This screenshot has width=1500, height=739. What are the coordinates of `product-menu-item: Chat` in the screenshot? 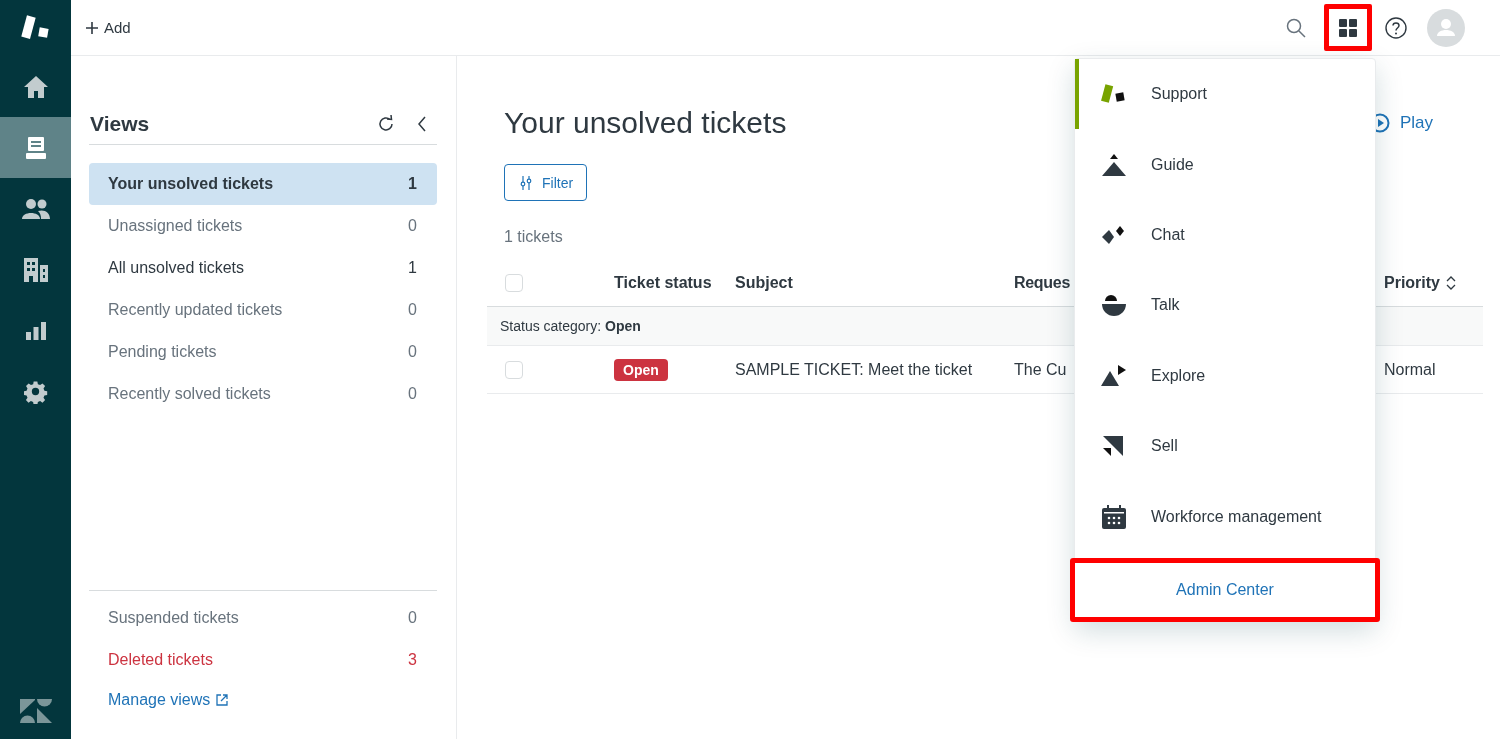 It's located at (1225, 235).